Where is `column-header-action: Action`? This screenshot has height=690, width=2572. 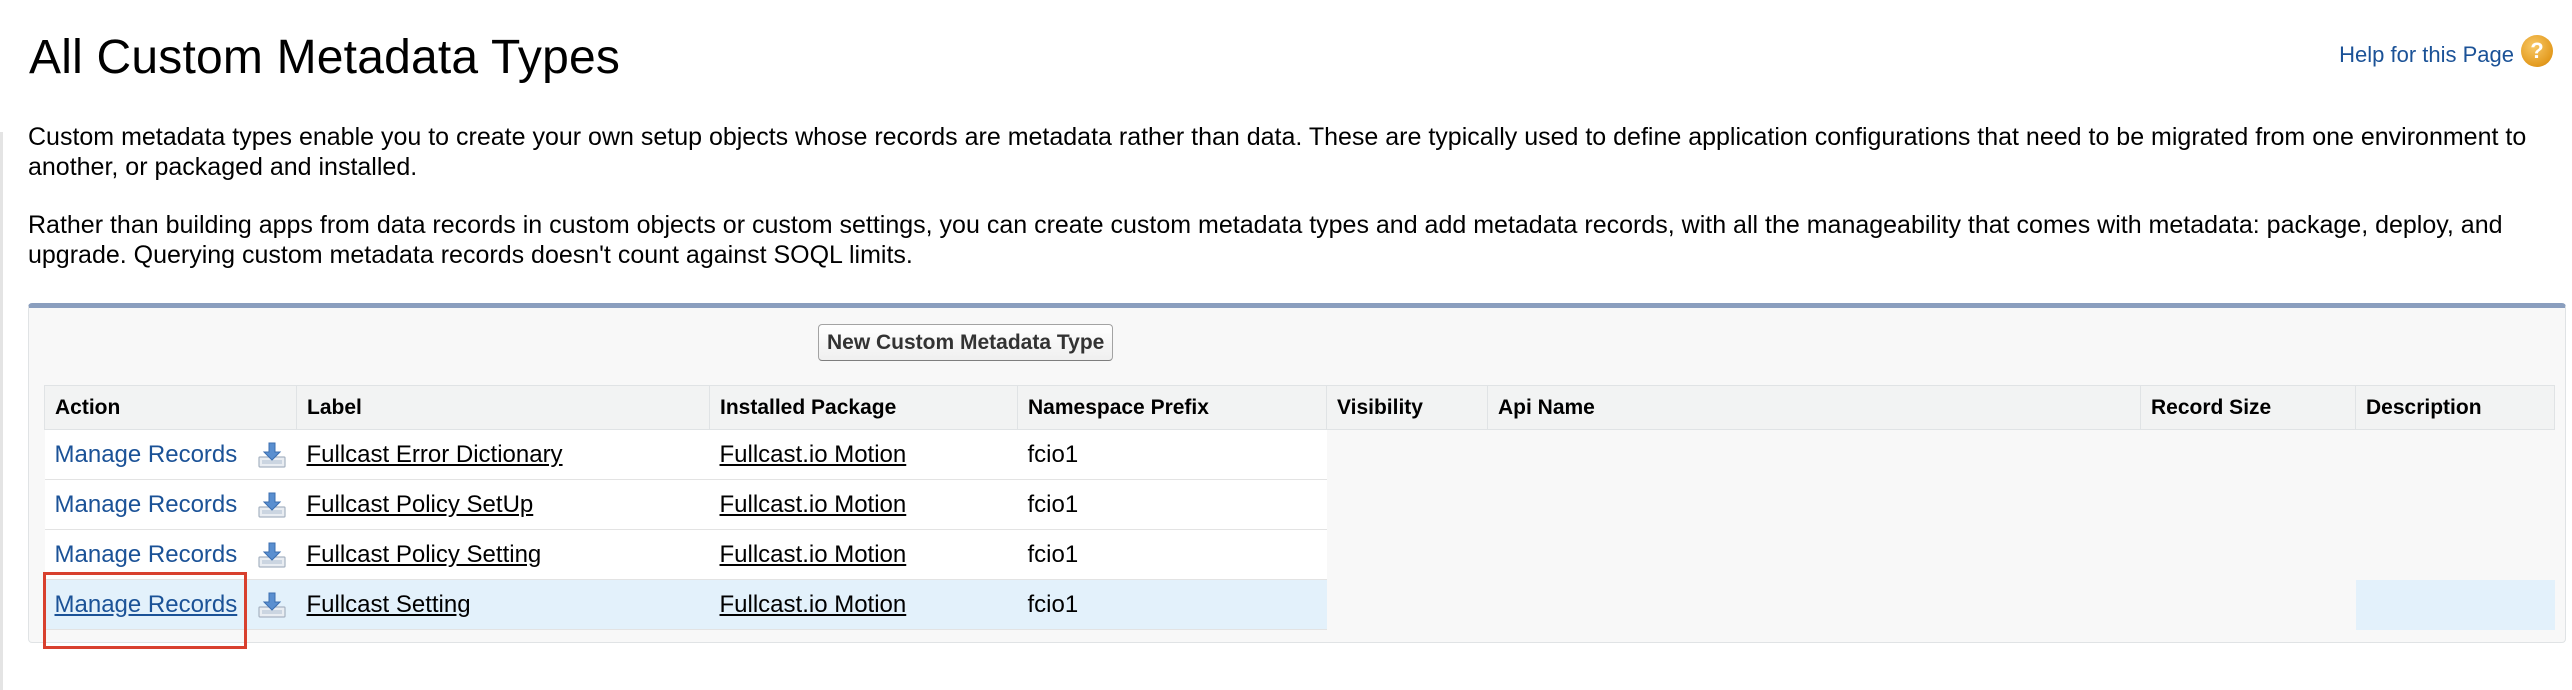
column-header-action: Action is located at coordinates (170, 407).